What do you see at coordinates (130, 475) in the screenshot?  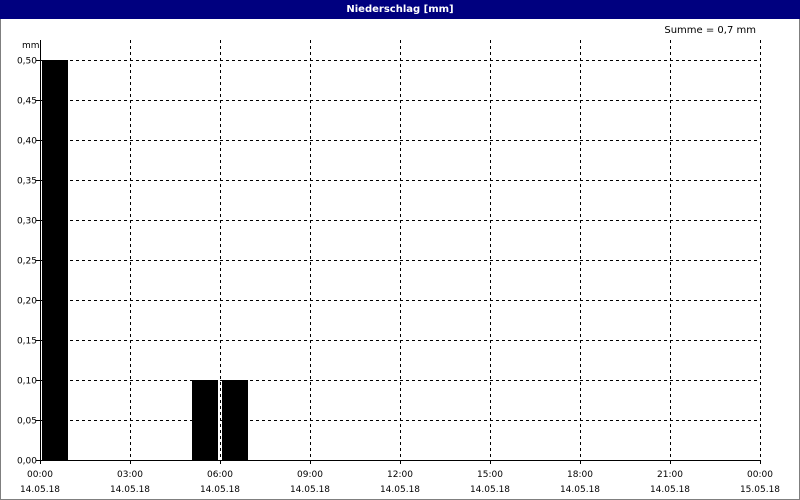 I see `x-tick-time-label: 03:00` at bounding box center [130, 475].